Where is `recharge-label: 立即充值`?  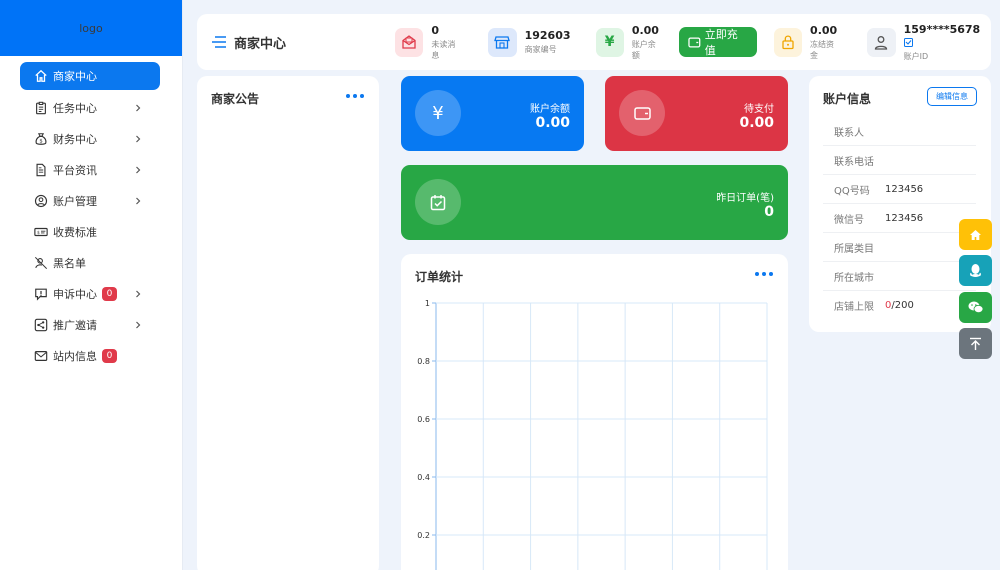
recharge-label: 立即充值 is located at coordinates (721, 42).